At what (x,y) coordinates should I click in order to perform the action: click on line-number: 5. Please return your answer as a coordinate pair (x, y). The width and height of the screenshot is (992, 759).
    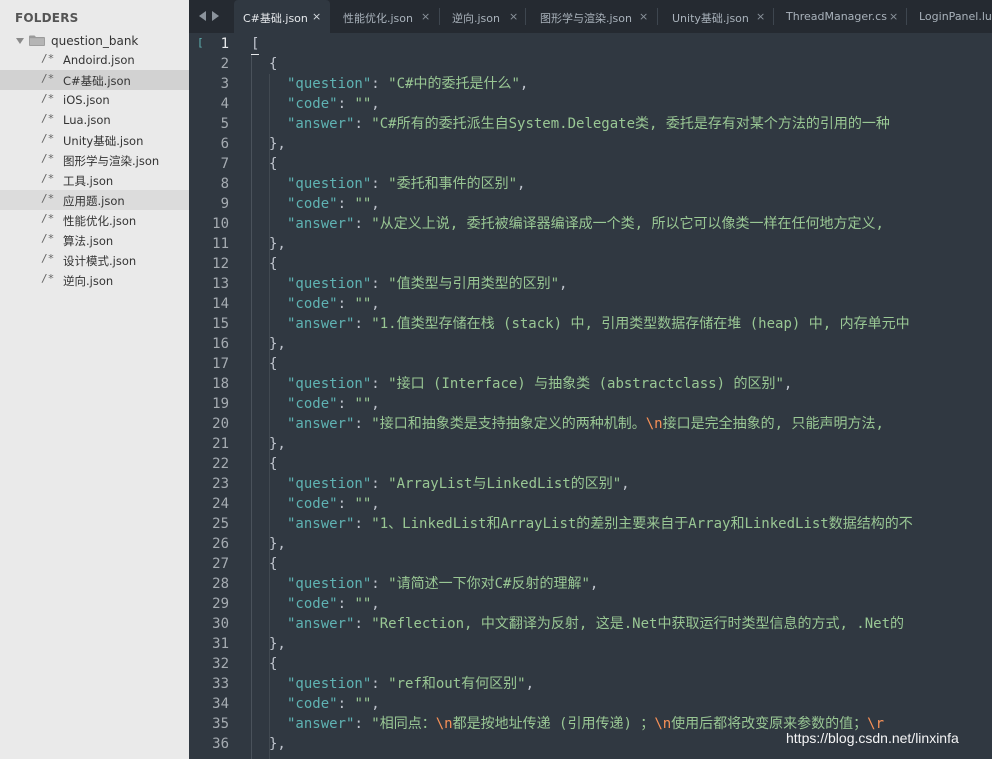
    Looking at the image, I should click on (224, 124).